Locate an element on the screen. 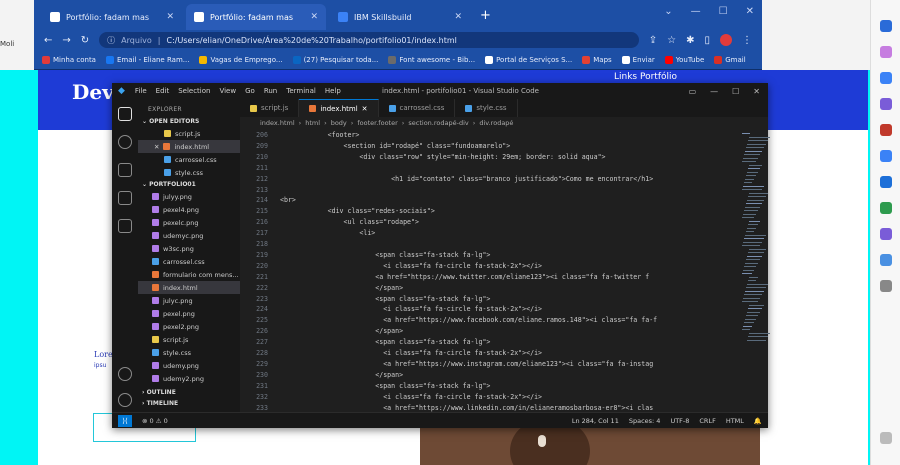 This screenshot has height=465, width=900. indentation-status: Spaces: 4 is located at coordinates (645, 421).